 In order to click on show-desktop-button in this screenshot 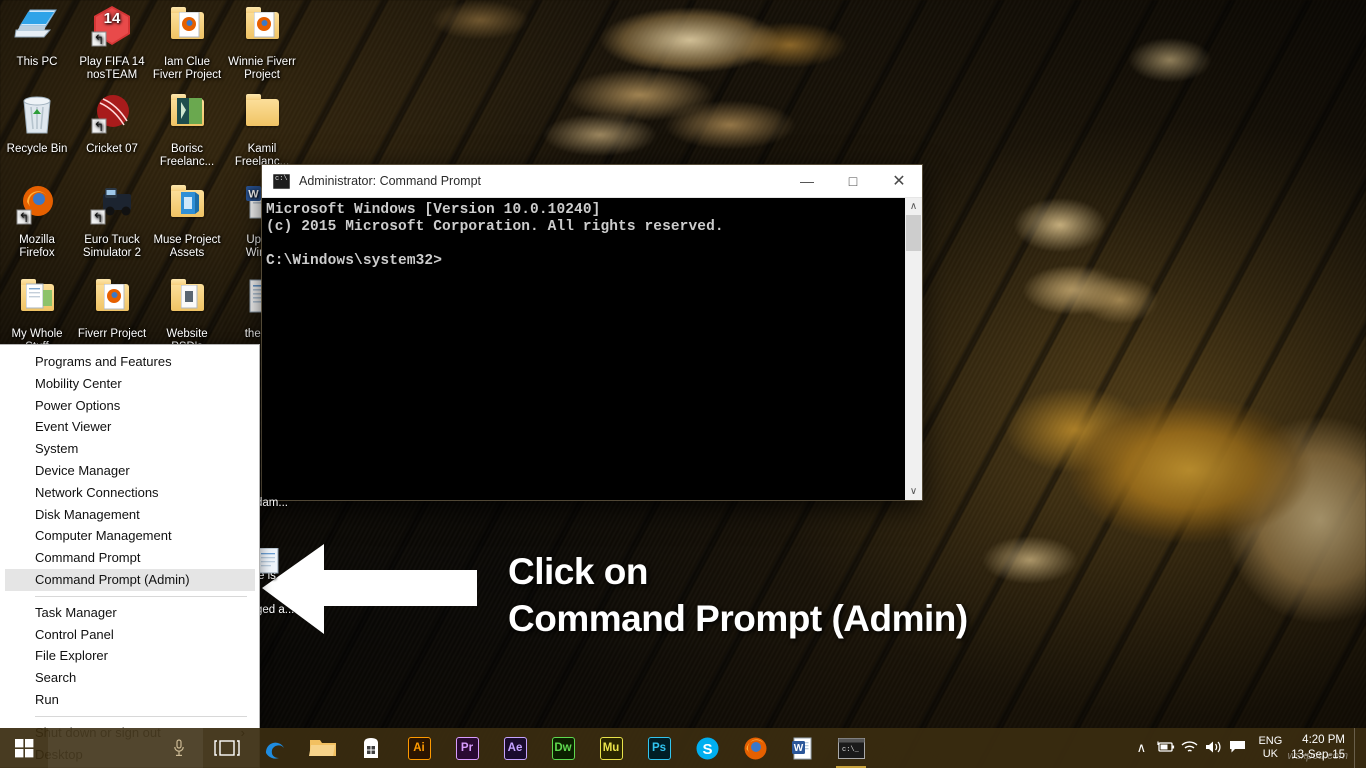, I will do `click(1358, 748)`.